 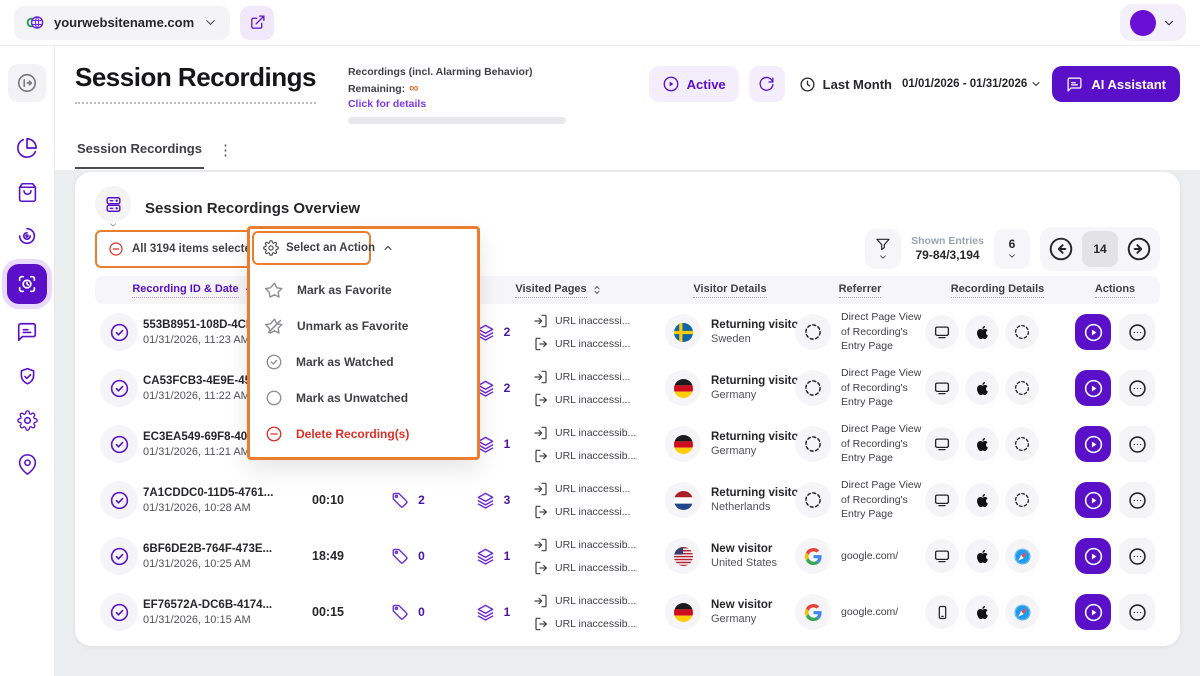 I want to click on referrer-text: google.com/, so click(x=870, y=555).